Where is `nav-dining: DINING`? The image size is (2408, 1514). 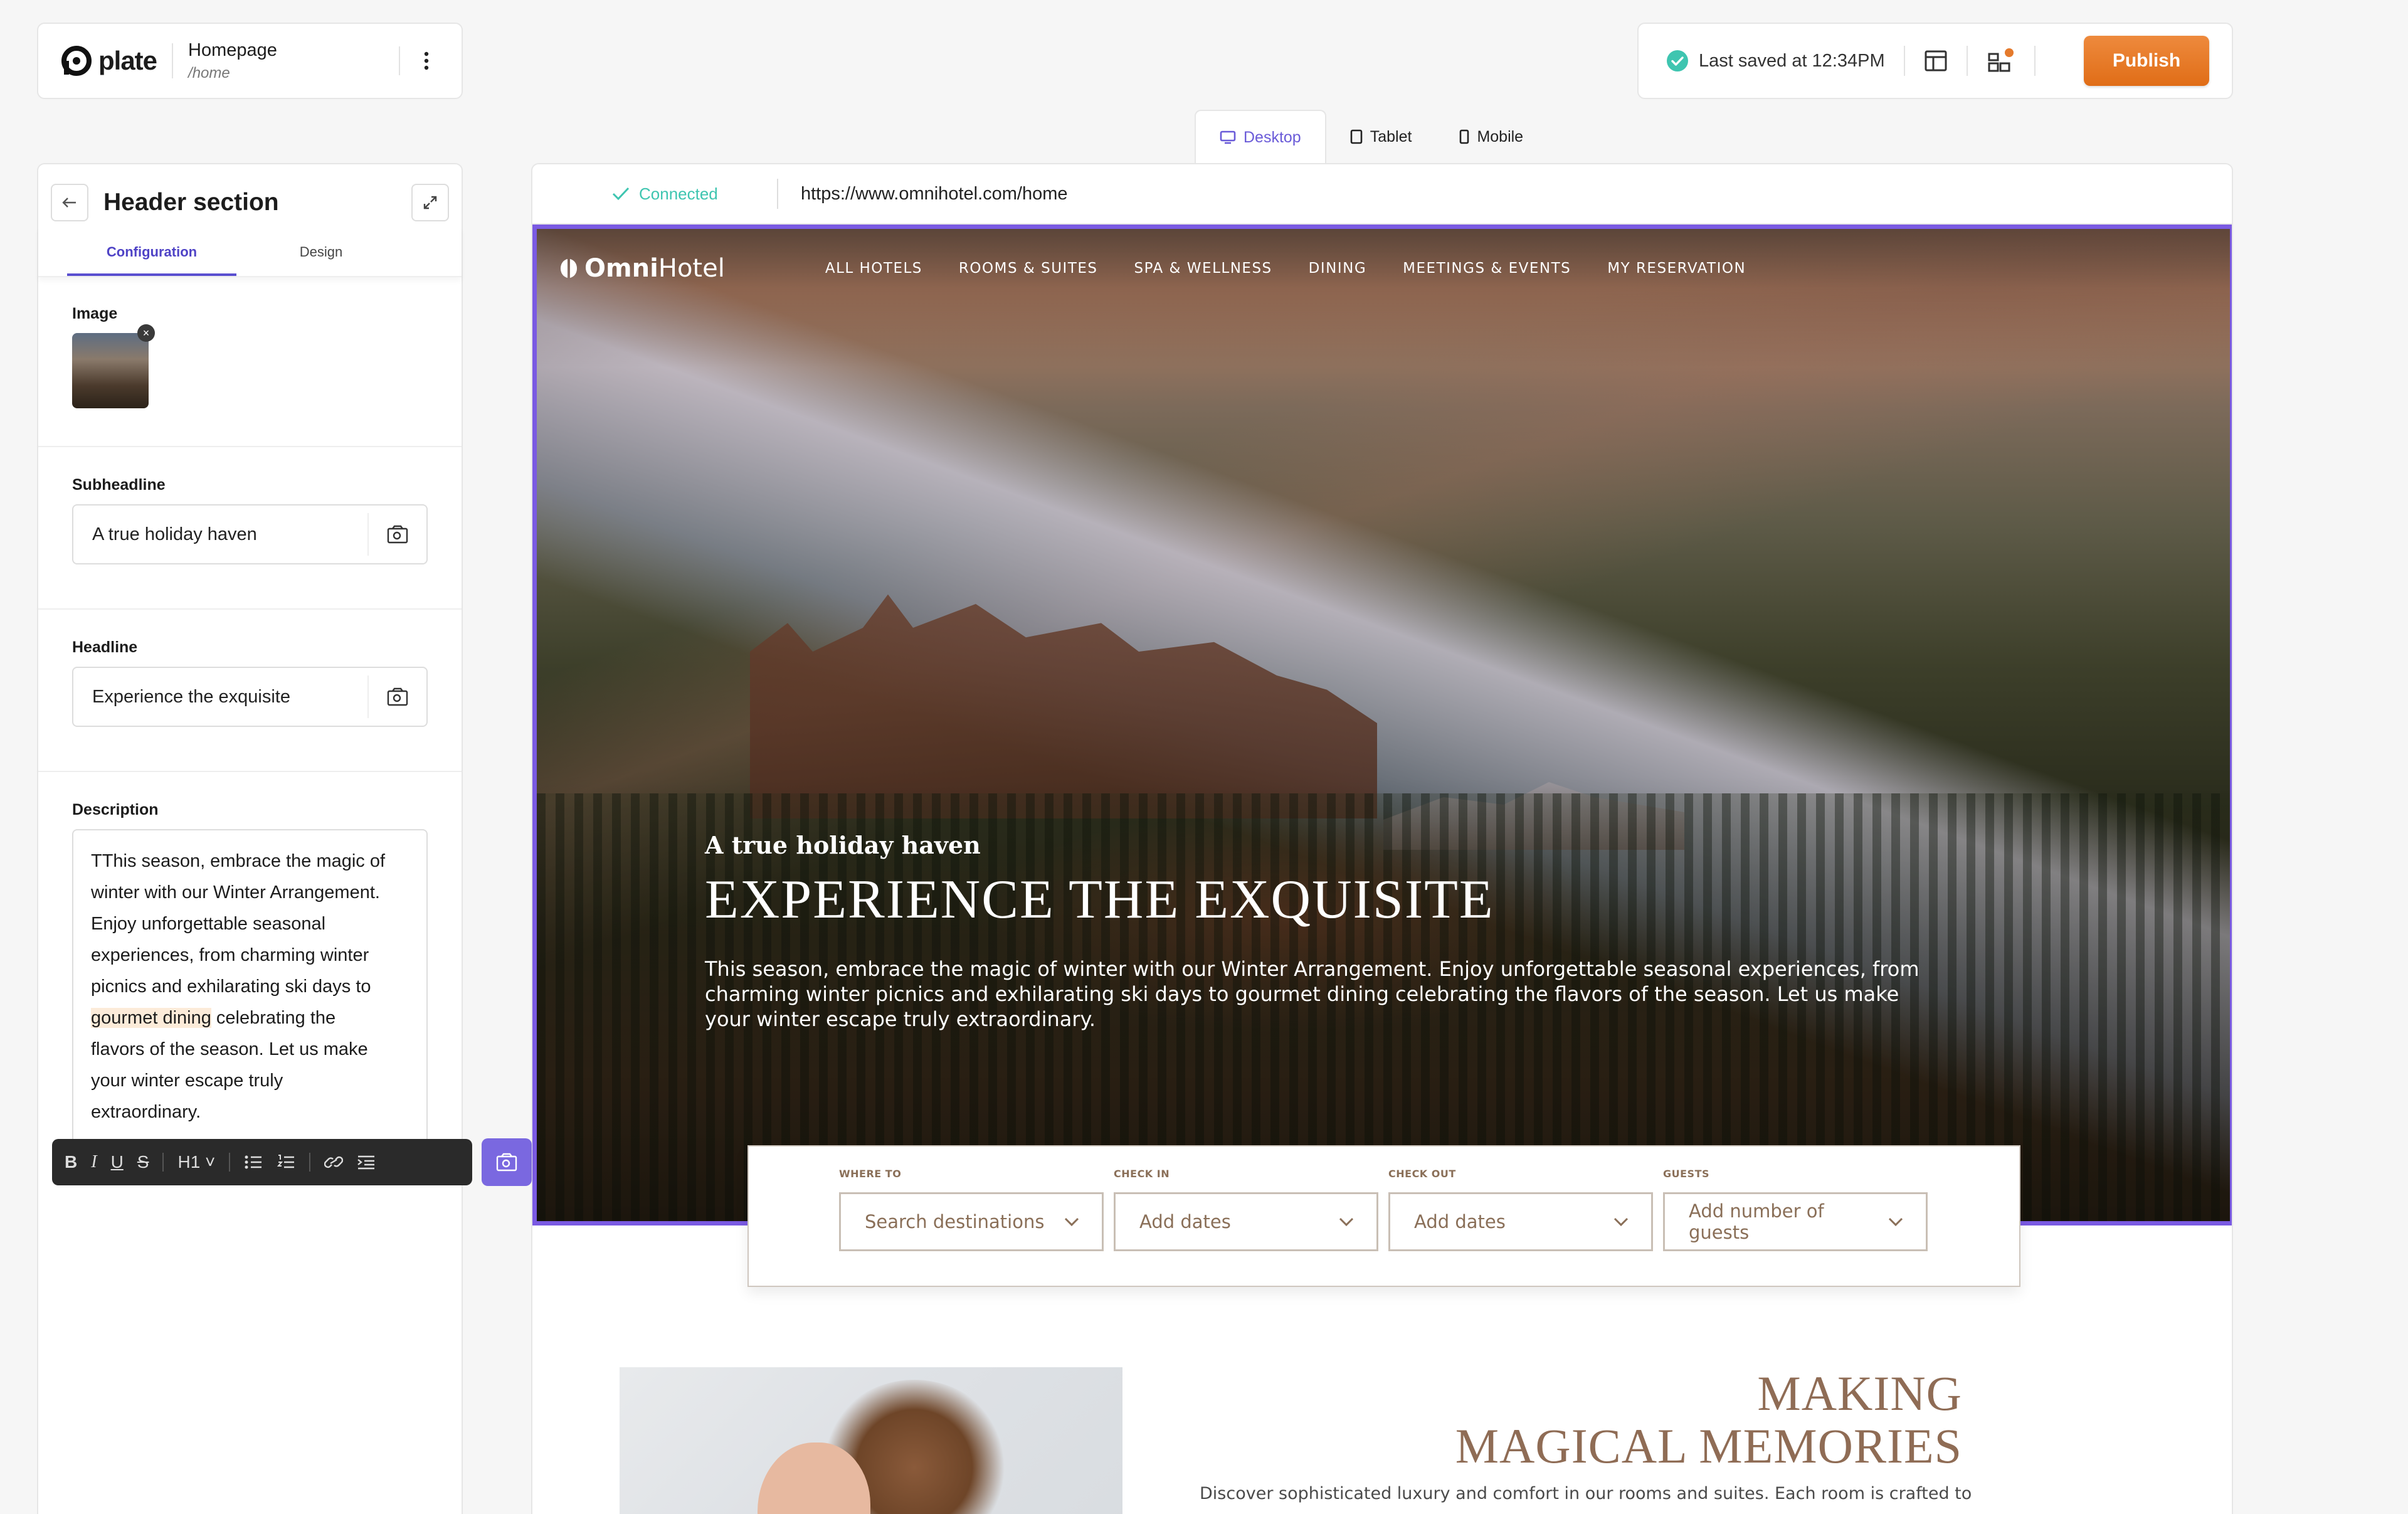
nav-dining: DINING is located at coordinates (1338, 268).